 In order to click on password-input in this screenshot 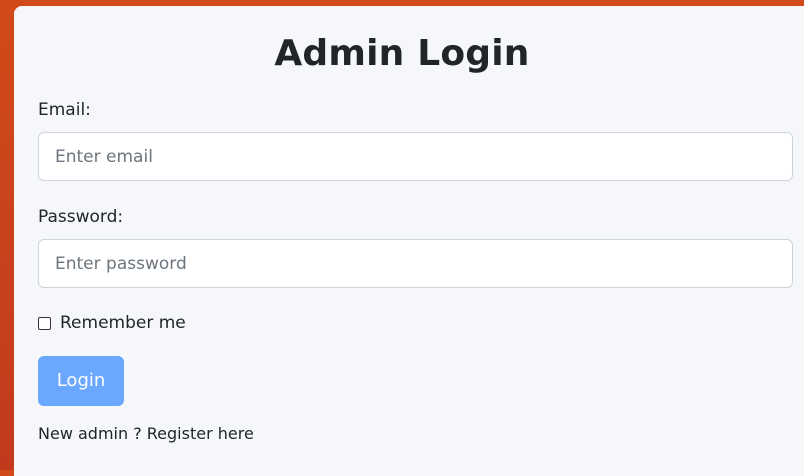, I will do `click(415, 263)`.